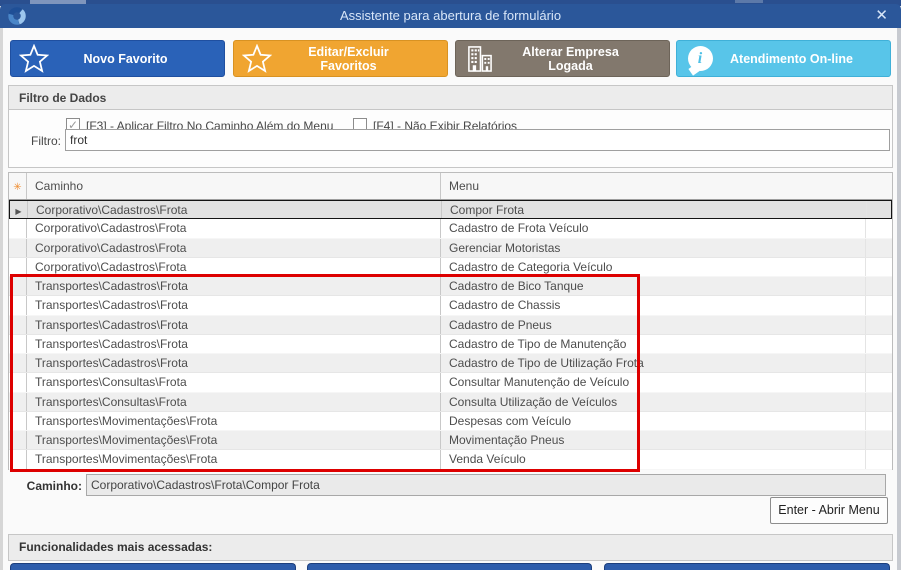 This screenshot has width=901, height=570. Describe the element at coordinates (486, 485) in the screenshot. I see `selected-path-field` at that location.